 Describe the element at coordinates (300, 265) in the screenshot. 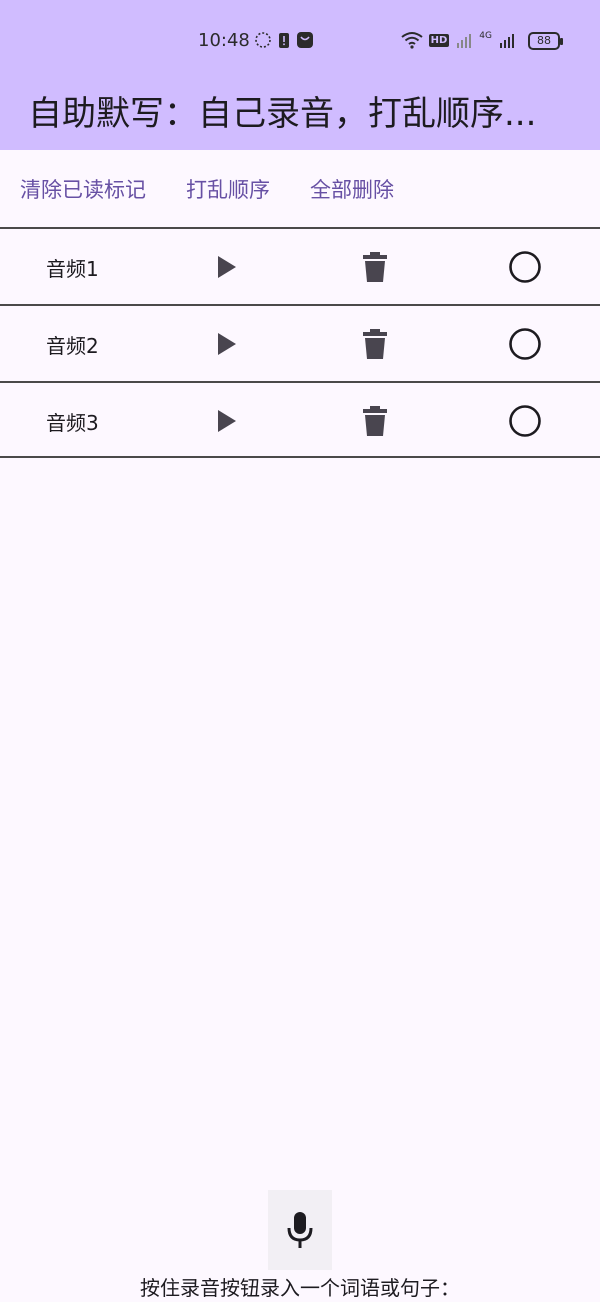

I see `list-item: 音频1` at that location.